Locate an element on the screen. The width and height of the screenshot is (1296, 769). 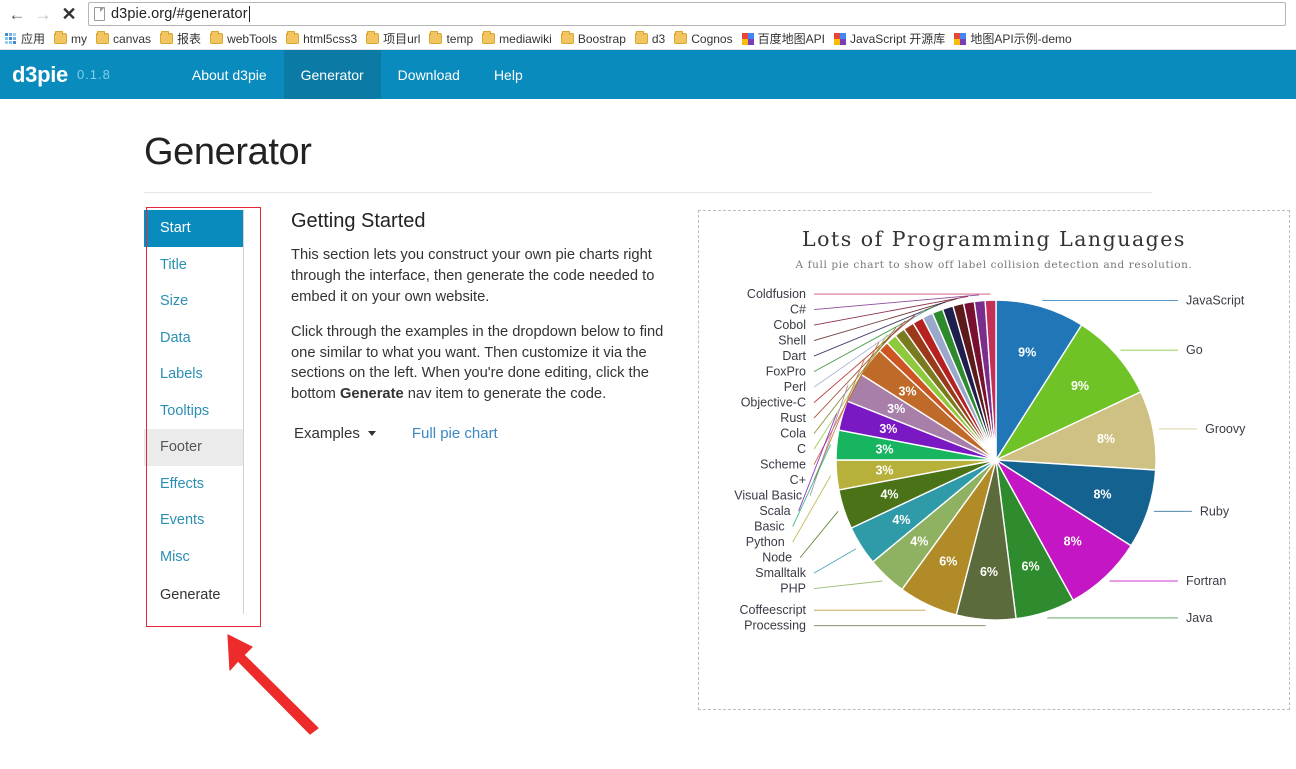
bookmark-xiangmuurl: 项目url is located at coordinates (394, 38).